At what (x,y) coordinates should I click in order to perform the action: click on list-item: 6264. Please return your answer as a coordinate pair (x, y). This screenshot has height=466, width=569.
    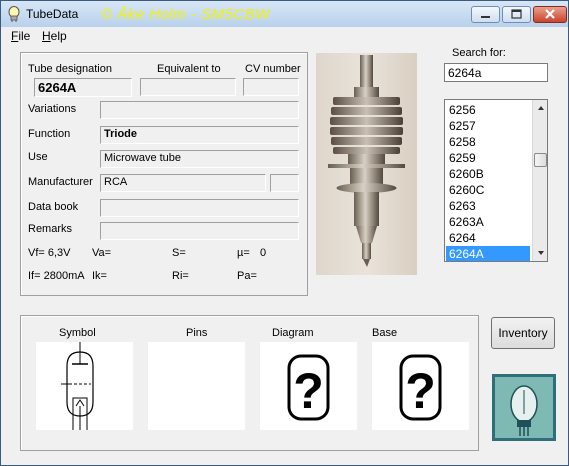
    Looking at the image, I should click on (488, 238).